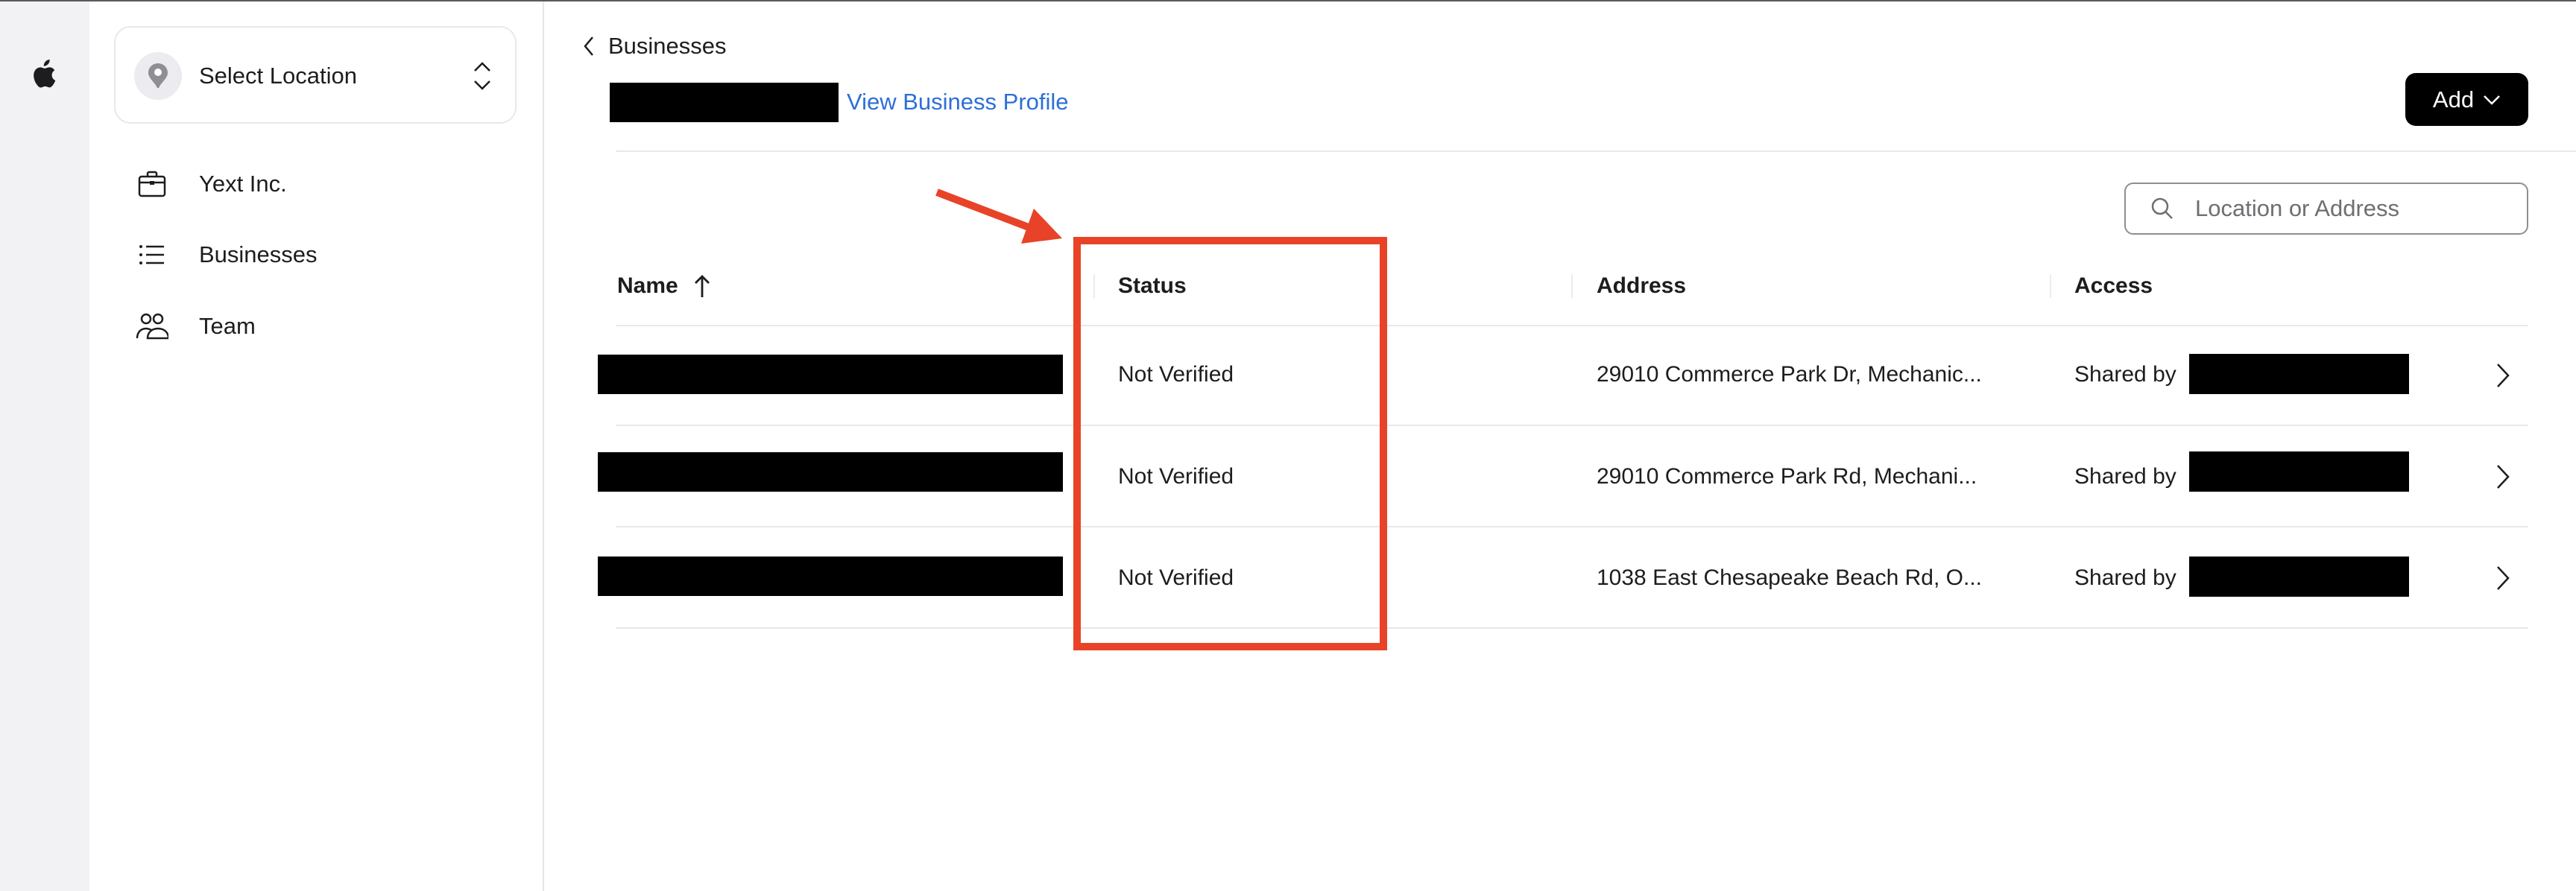 This screenshot has width=2576, height=891. I want to click on location-selector: Select Location, so click(315, 75).